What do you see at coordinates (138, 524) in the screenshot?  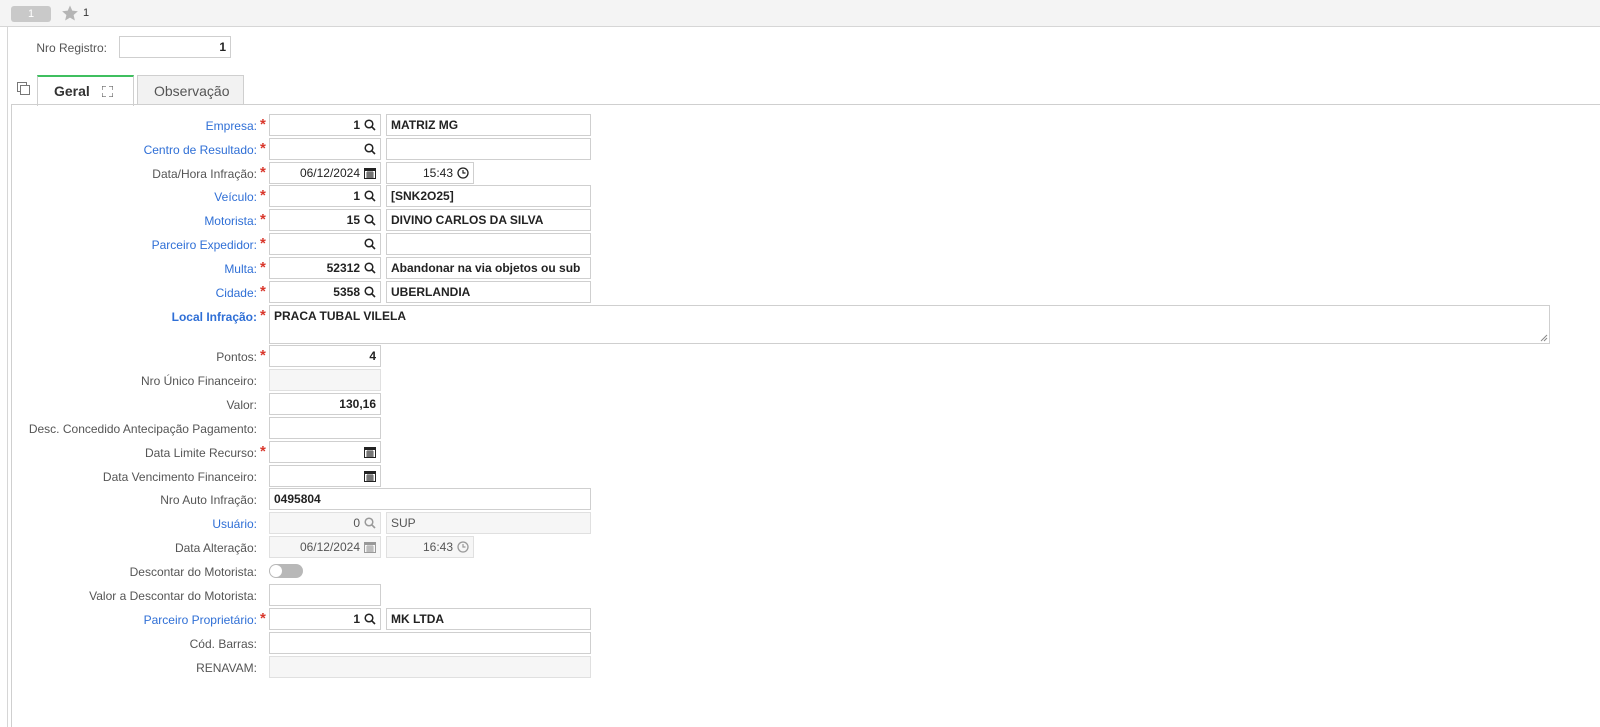 I see `usuario-label: Usuário:` at bounding box center [138, 524].